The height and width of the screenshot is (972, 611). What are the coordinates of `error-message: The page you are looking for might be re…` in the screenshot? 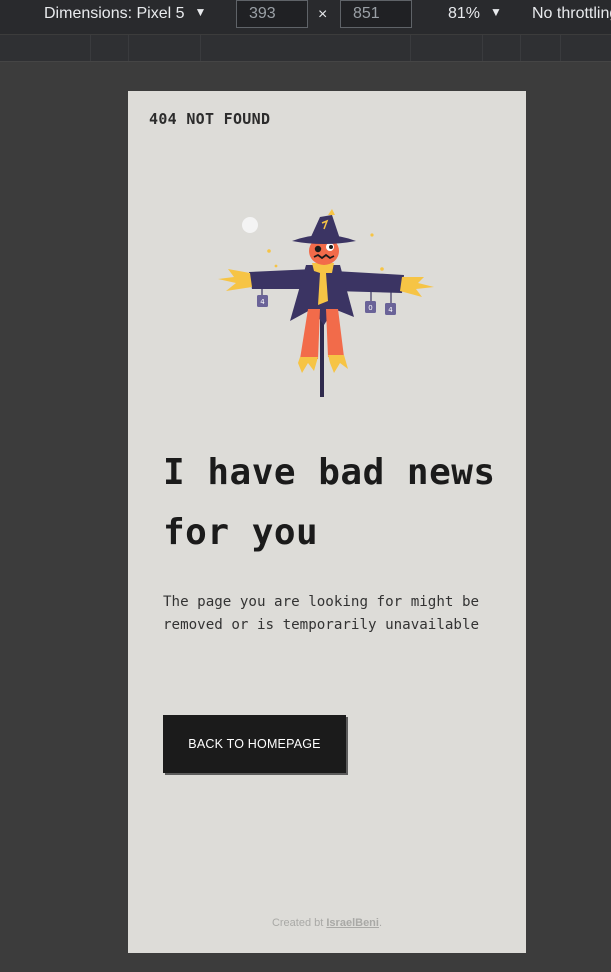 It's located at (321, 613).